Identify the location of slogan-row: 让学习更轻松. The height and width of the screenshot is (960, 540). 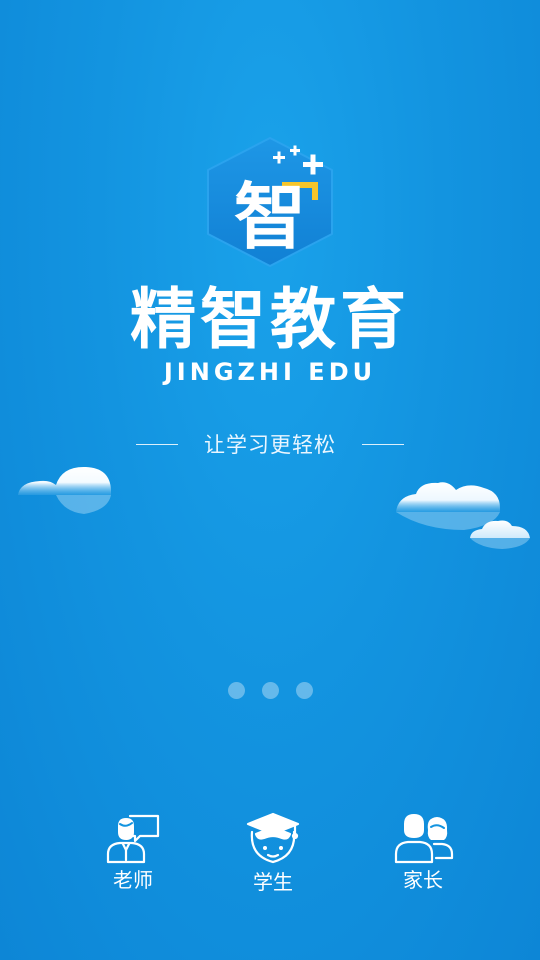
(270, 444).